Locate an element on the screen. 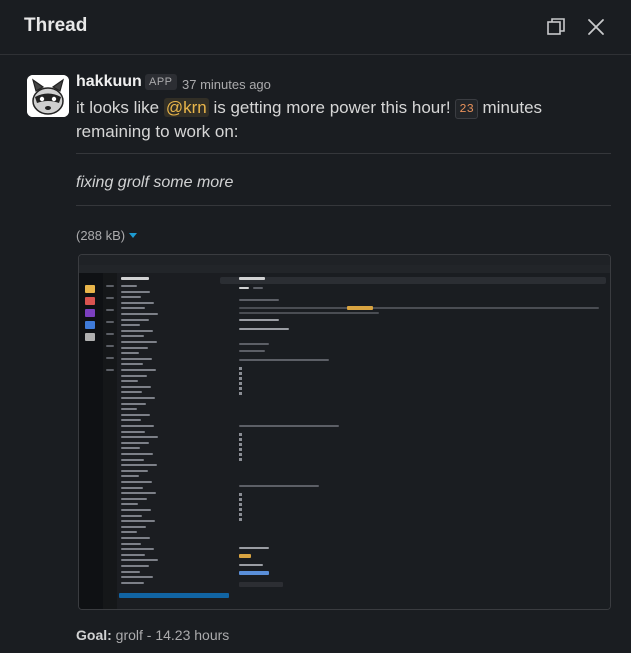  attachment-search is located at coordinates (413, 280).